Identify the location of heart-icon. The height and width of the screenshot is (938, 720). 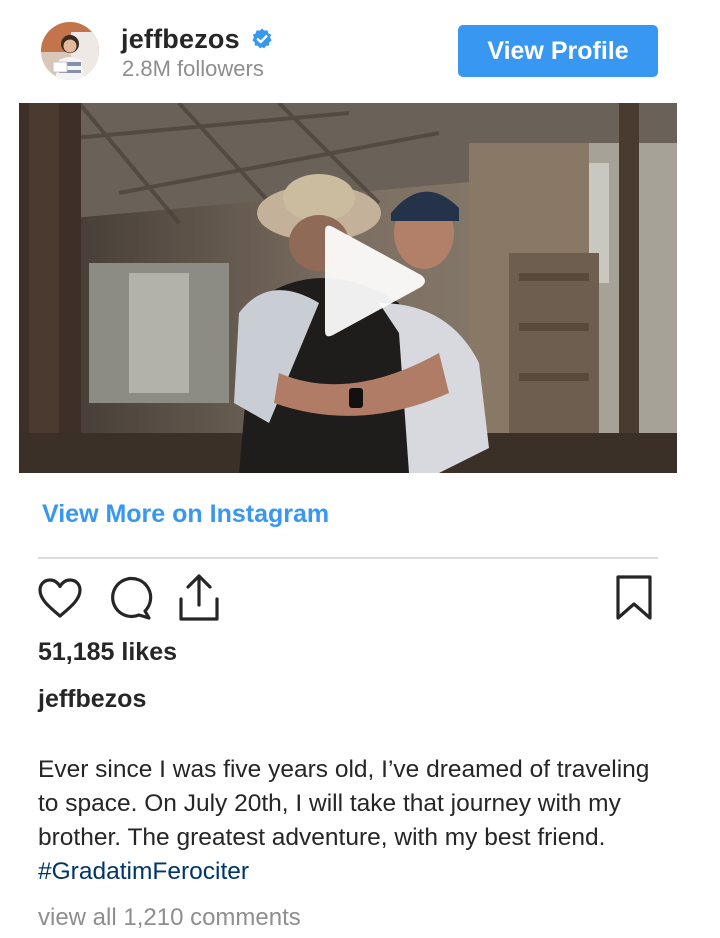
(60, 598).